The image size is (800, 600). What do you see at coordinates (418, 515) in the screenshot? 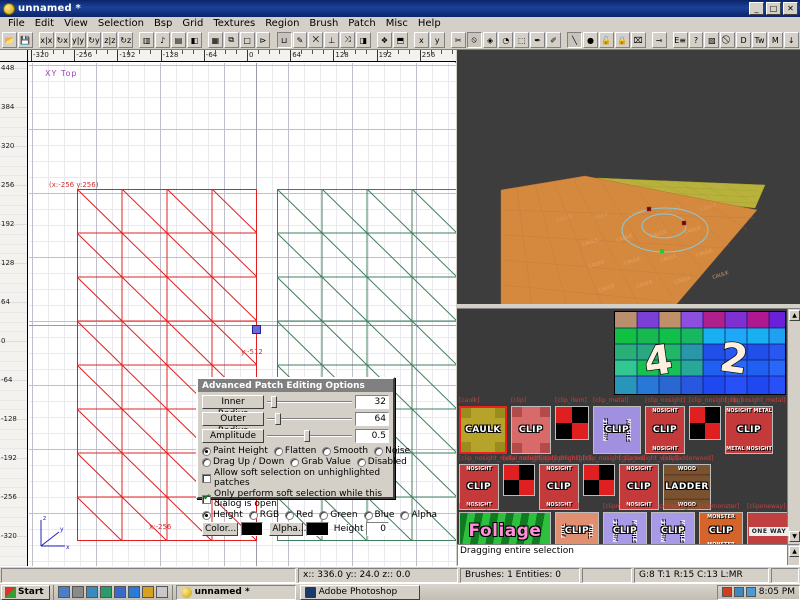
I see `radio-alpha: Alpha` at bounding box center [418, 515].